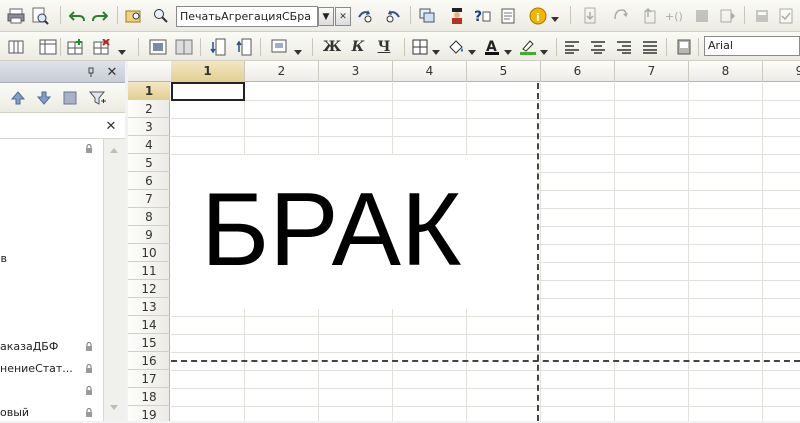 This screenshot has width=800, height=423. I want to click on column-header: 5, so click(504, 71).